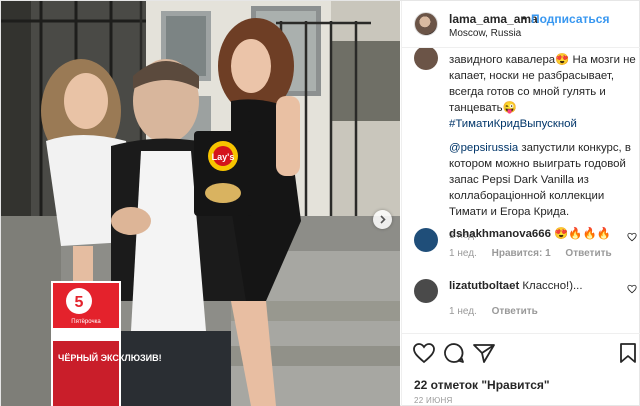  I want to click on share-icon, so click(484, 353).